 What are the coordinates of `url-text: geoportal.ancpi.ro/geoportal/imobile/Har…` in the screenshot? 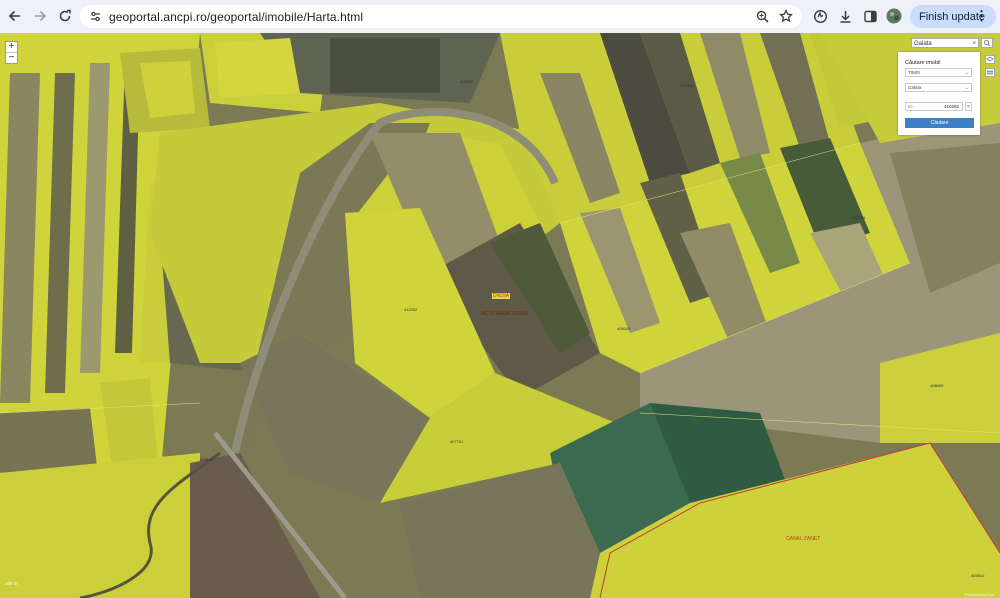 It's located at (236, 17).